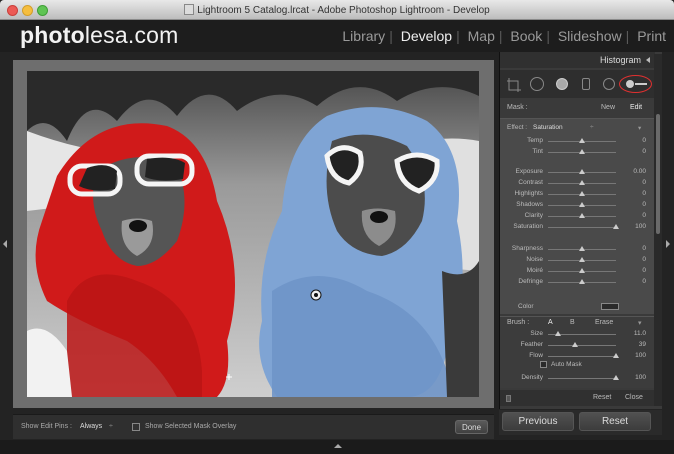 The height and width of the screenshot is (454, 674). I want to click on temp-value: 0, so click(633, 140).